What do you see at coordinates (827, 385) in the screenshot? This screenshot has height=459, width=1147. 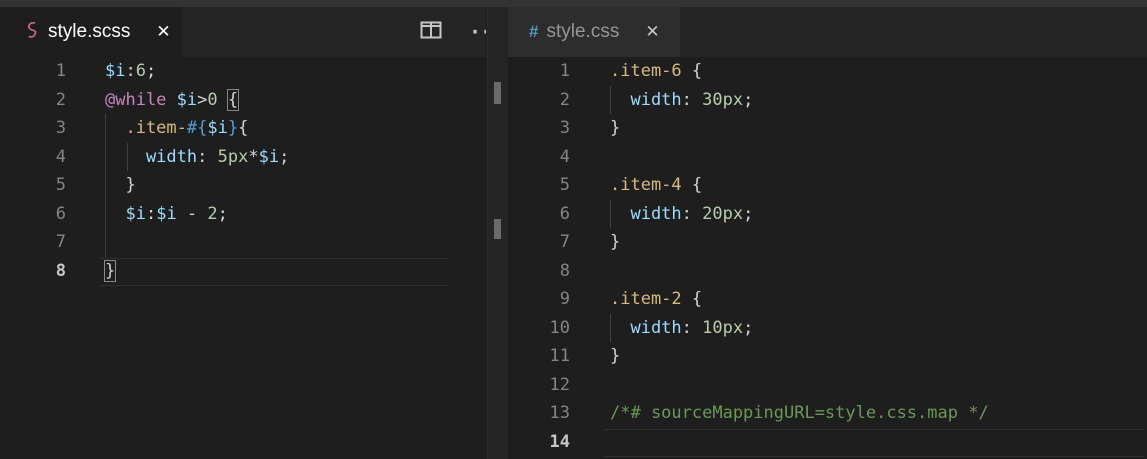 I see `code-line: 12` at bounding box center [827, 385].